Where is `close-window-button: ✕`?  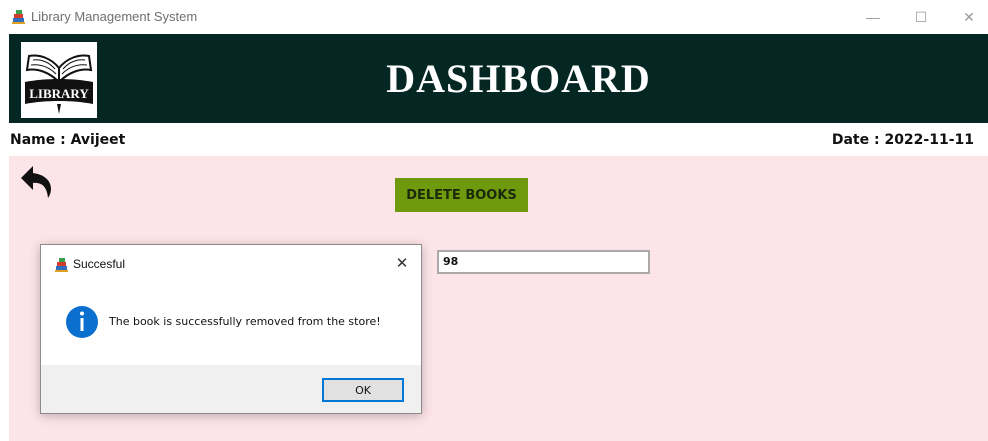
close-window-button: ✕ is located at coordinates (967, 17).